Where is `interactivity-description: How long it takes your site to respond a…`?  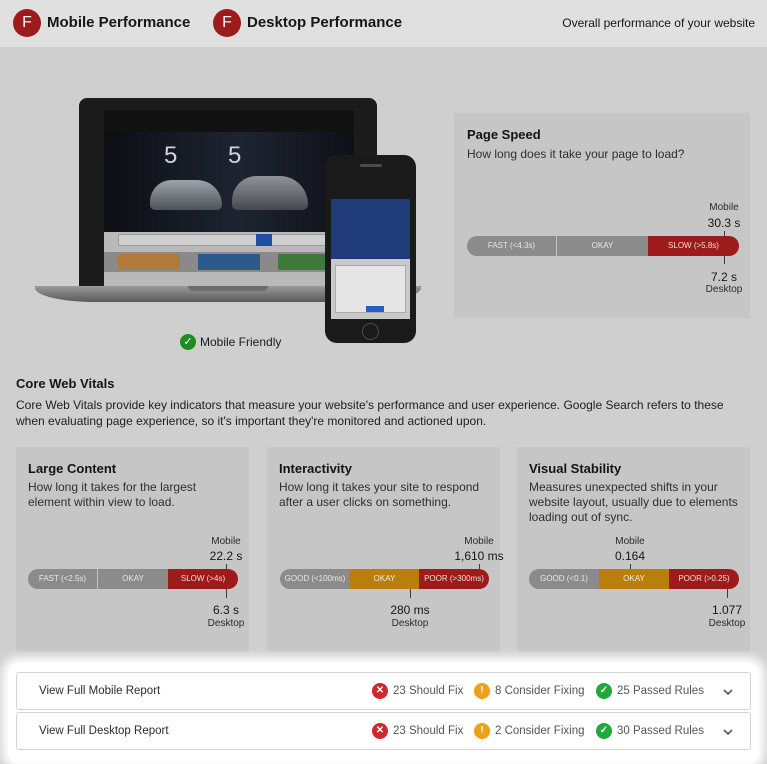
interactivity-description: How long it takes your site to respond a… is located at coordinates (379, 494).